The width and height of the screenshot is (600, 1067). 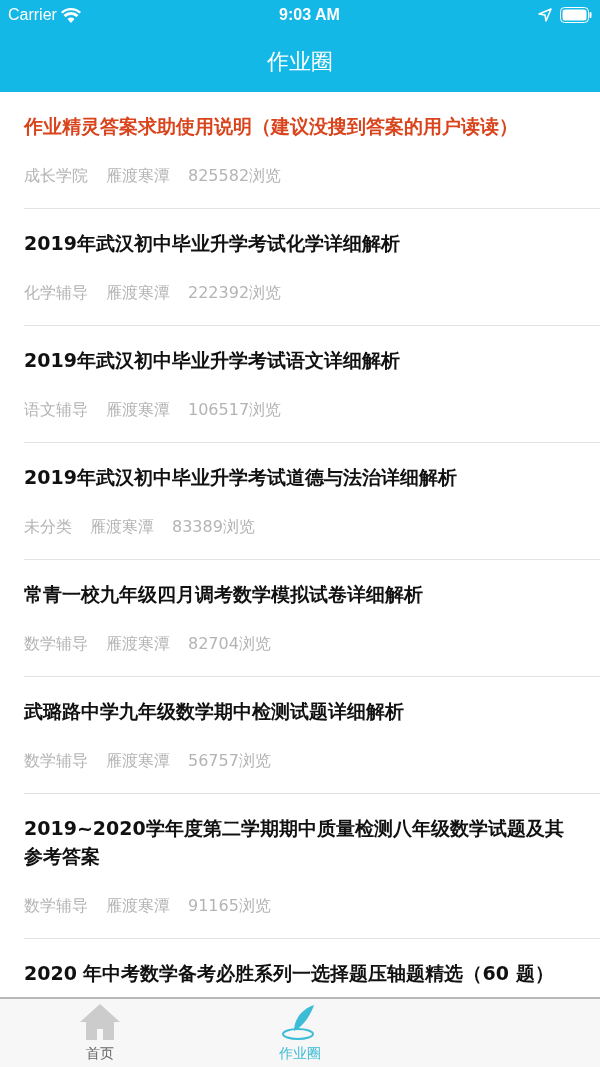 What do you see at coordinates (294, 842) in the screenshot?
I see `post-title: 2019~2020学年度第二学期期中质量检测八年级数学试题及其参考答案` at bounding box center [294, 842].